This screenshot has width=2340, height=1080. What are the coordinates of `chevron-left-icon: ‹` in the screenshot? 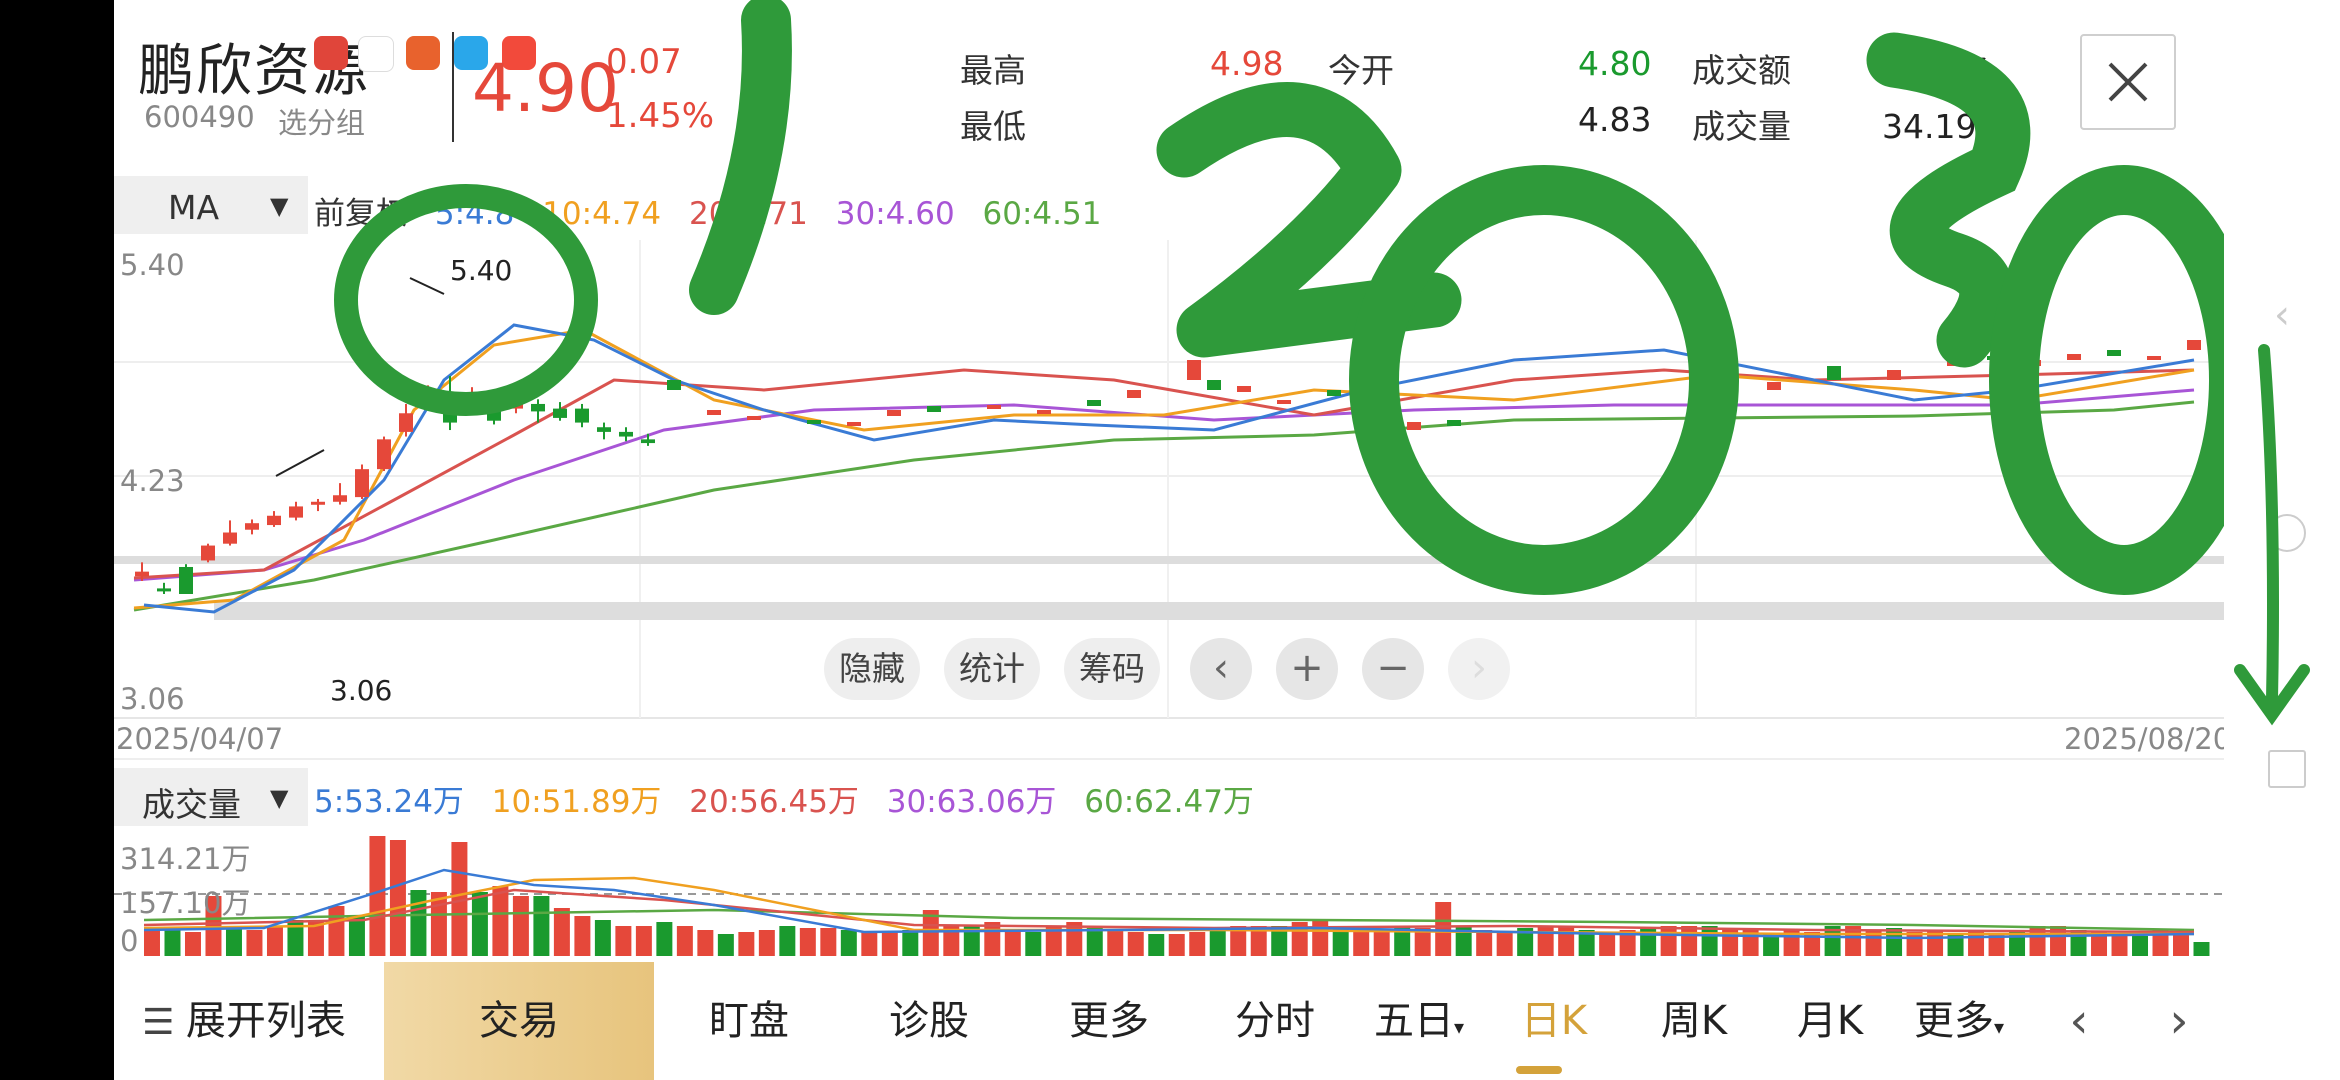 It's located at (1221, 668).